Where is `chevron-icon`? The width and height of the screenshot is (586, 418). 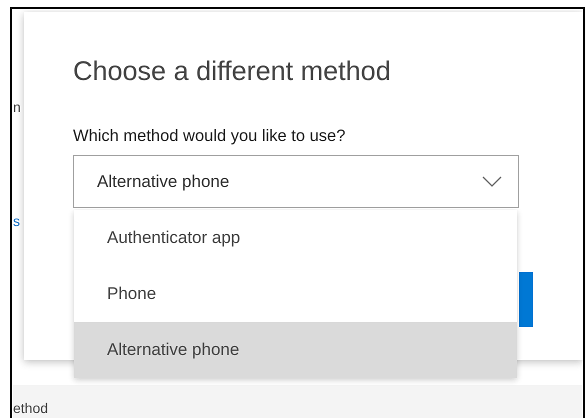
chevron-icon is located at coordinates (492, 182).